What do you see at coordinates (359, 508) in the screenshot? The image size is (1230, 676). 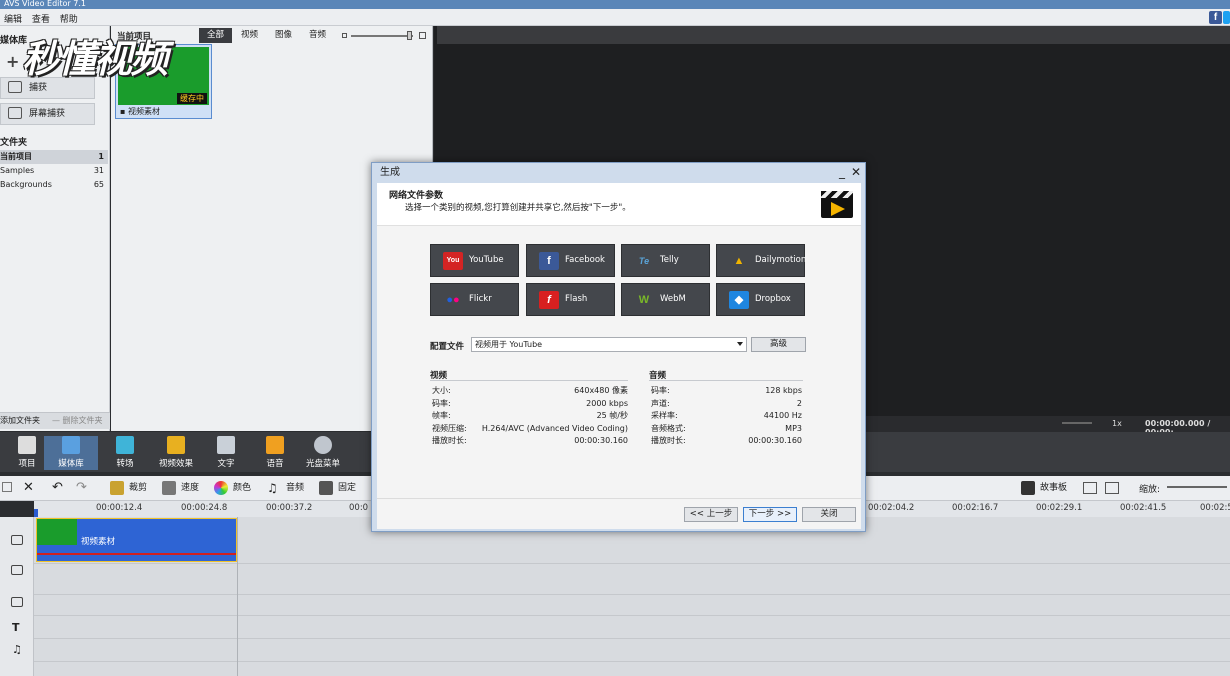 I see `ruler-label: 00:0` at bounding box center [359, 508].